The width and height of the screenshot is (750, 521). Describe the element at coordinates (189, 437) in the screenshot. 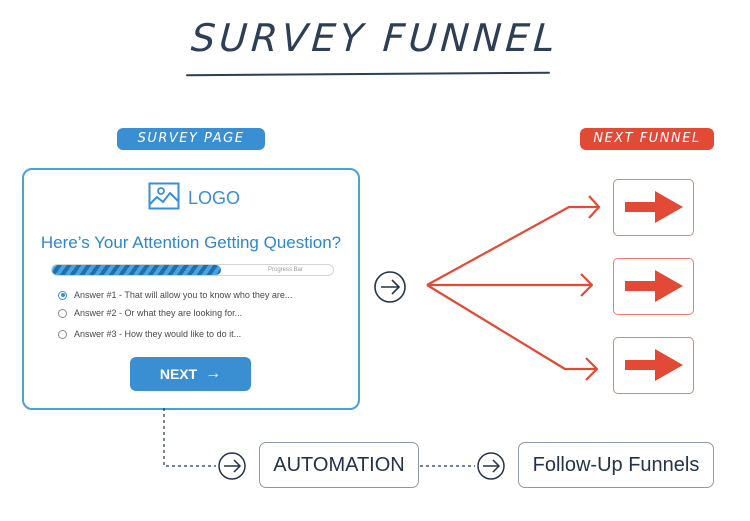

I see `dotted-connector` at that location.